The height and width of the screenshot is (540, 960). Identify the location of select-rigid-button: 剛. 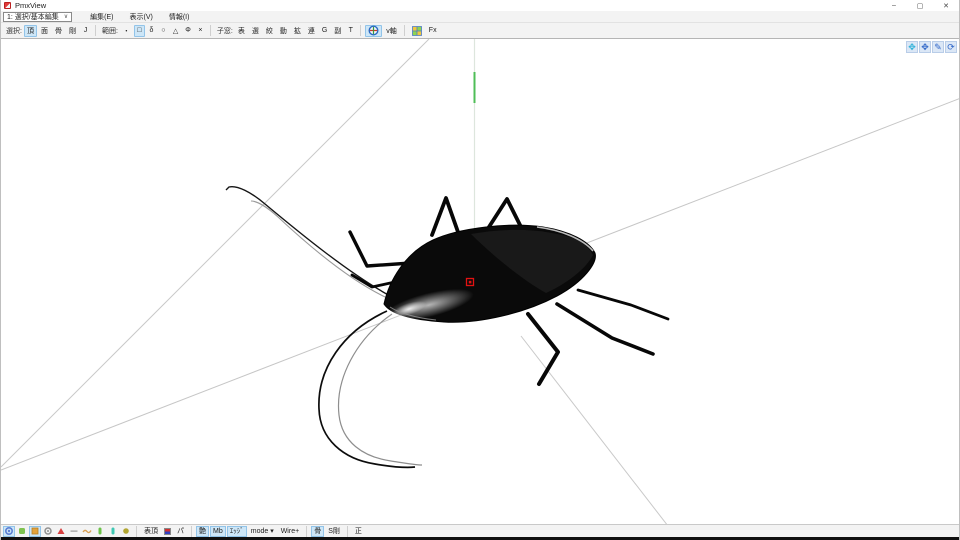
(72, 31).